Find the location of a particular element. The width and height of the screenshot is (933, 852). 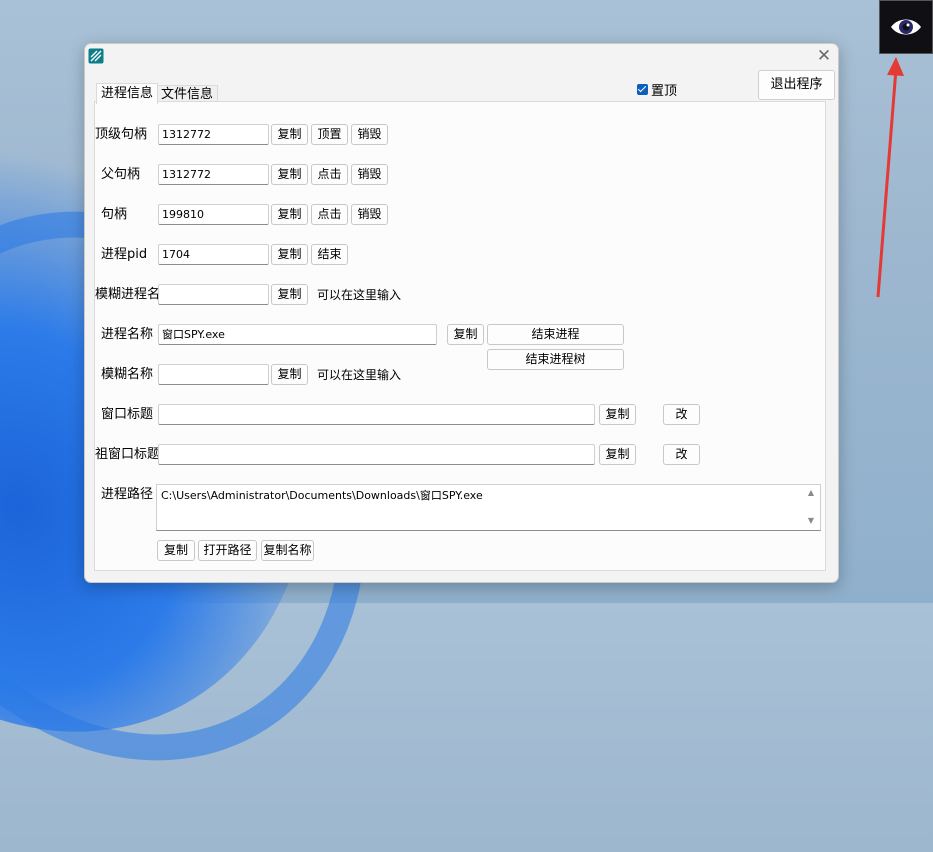

fuzzy-name-label: 模糊名称 is located at coordinates (127, 374).